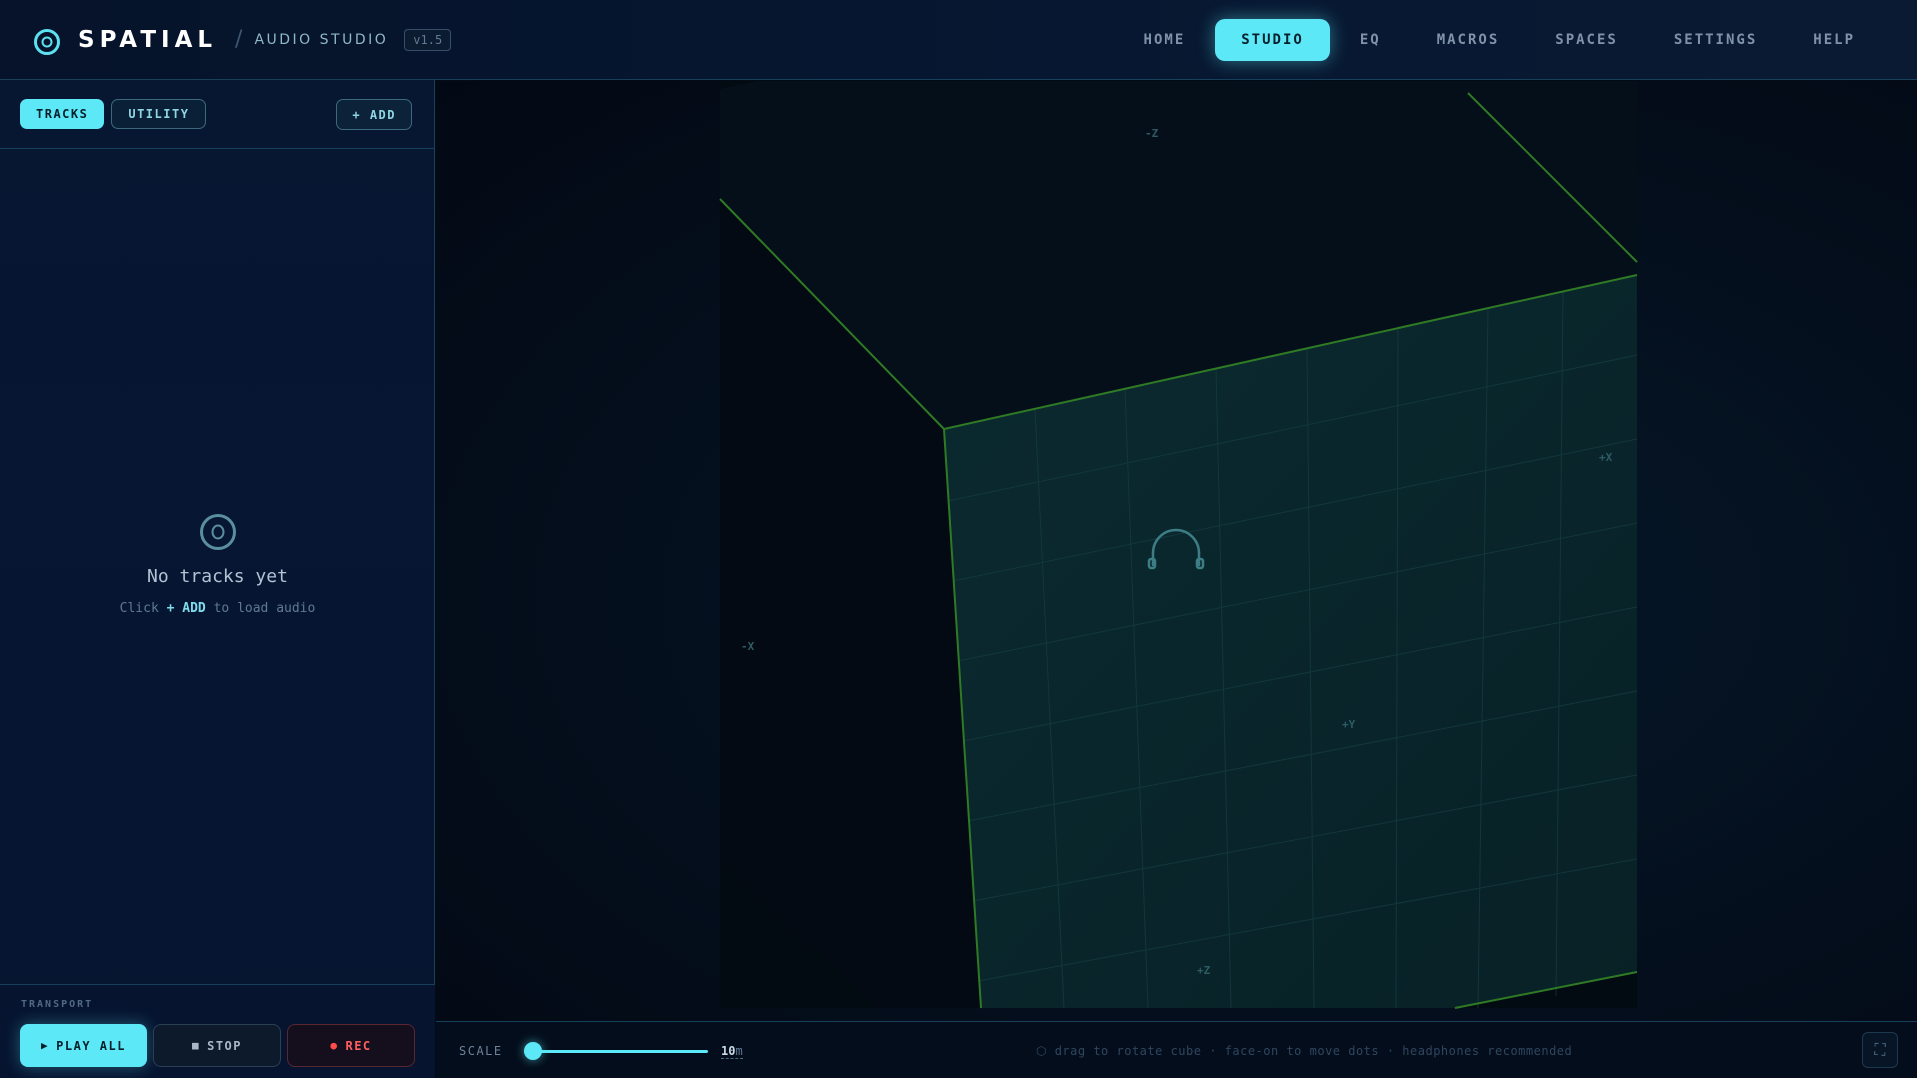 Image resolution: width=1917 pixels, height=1078 pixels. I want to click on record-button: ● REC, so click(351, 1045).